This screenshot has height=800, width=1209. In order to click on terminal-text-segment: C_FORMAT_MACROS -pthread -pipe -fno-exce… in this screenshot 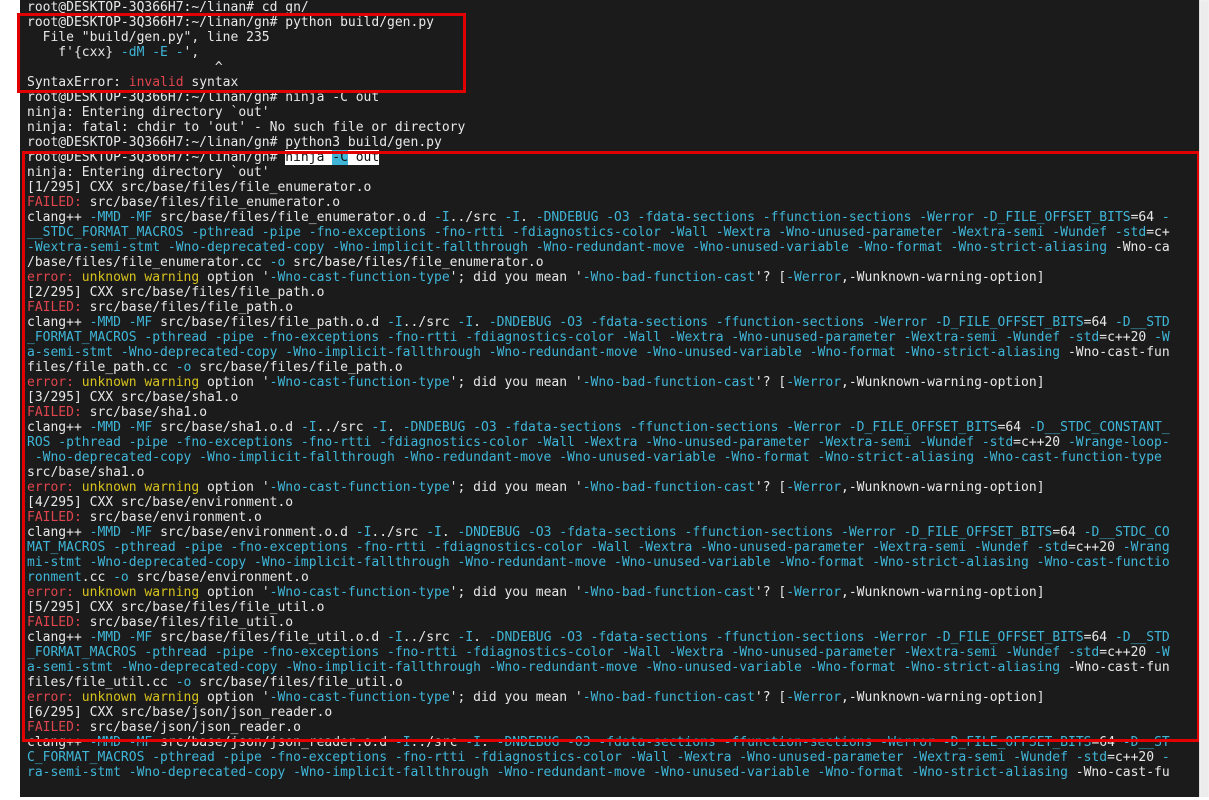, I will do `click(567, 757)`.